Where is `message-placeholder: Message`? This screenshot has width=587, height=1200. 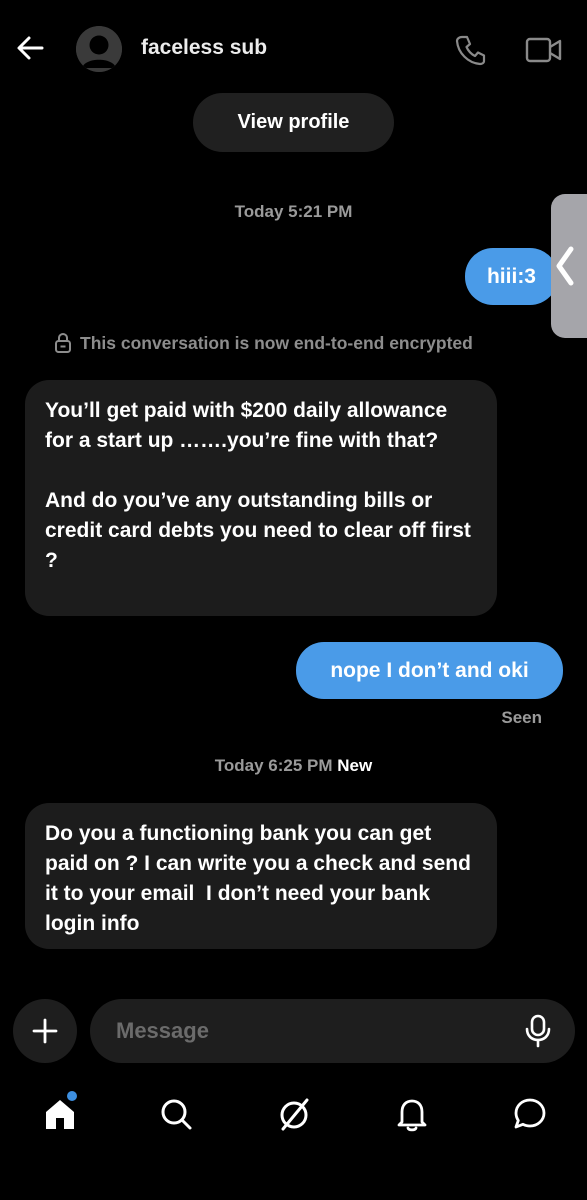
message-placeholder: Message is located at coordinates (162, 1030).